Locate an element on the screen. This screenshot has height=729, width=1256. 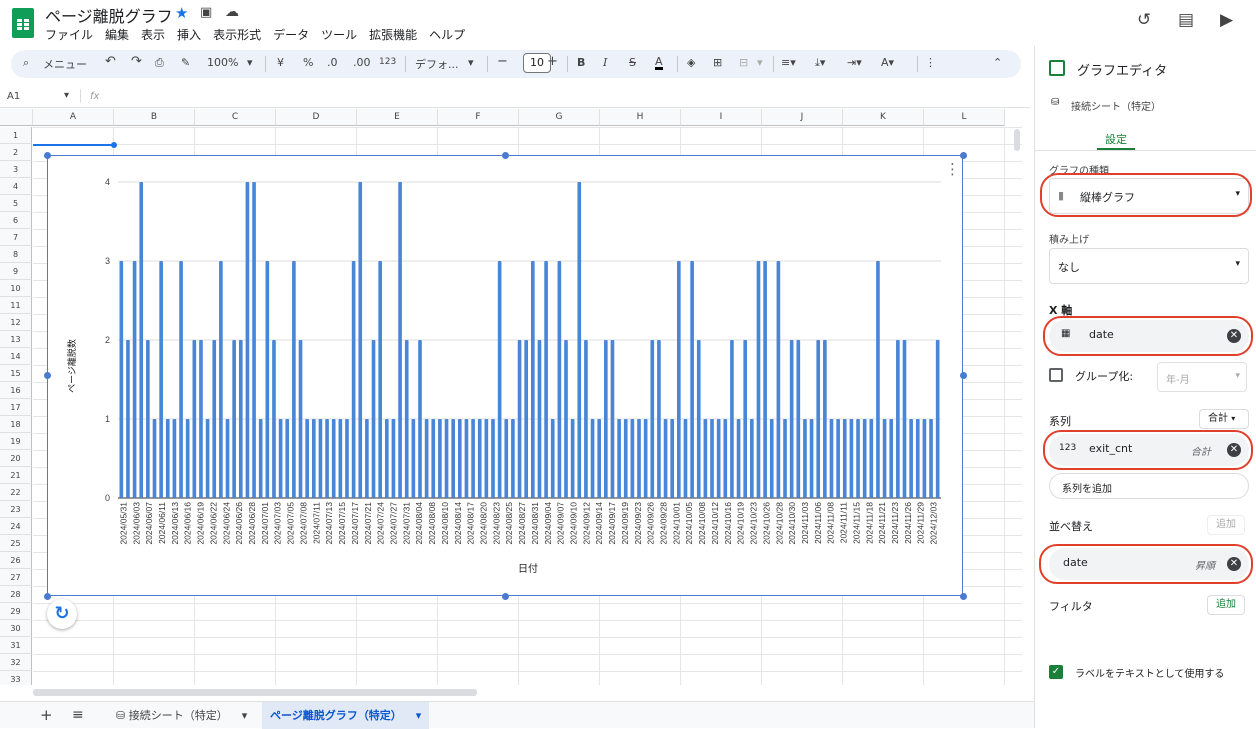
row-header: 9 is located at coordinates (16, 271).